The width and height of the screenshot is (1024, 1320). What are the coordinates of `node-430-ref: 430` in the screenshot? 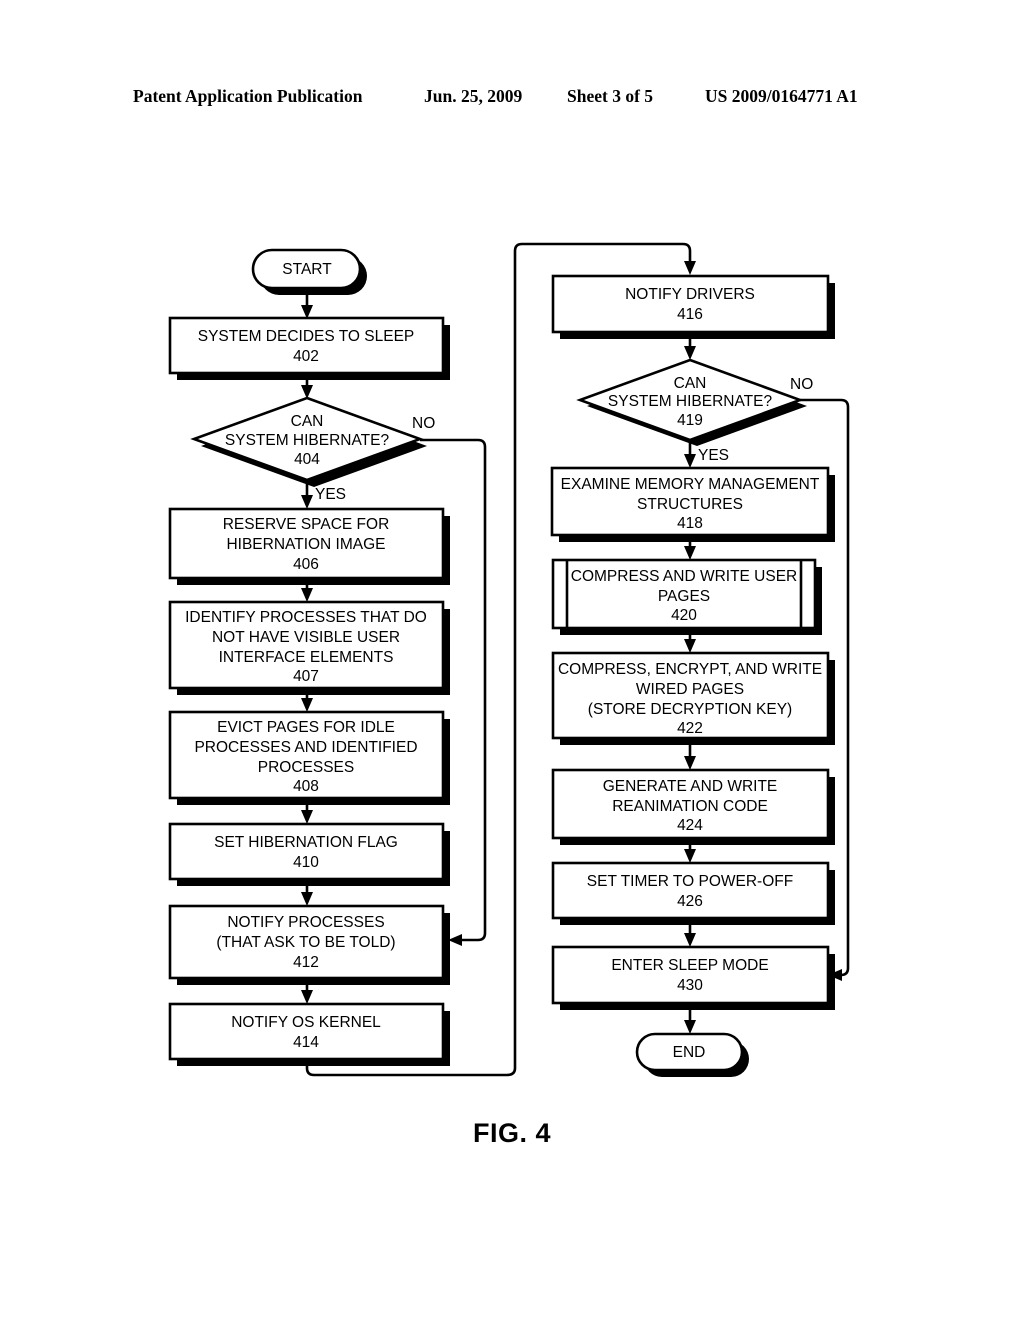 It's located at (690, 985).